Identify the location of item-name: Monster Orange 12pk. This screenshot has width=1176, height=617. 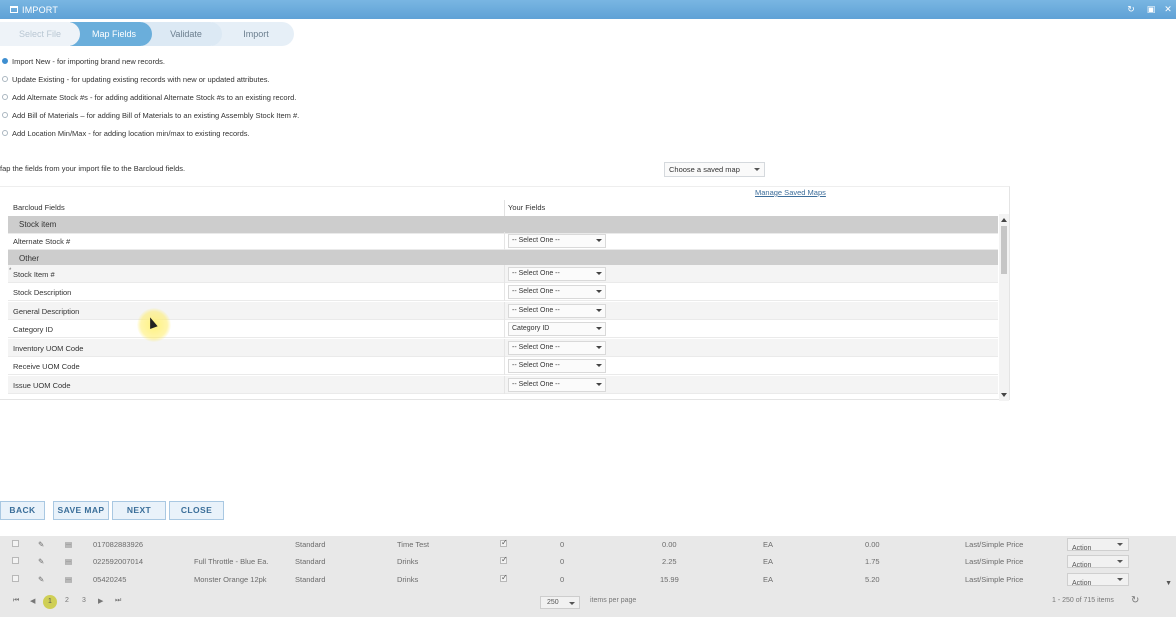
(230, 579).